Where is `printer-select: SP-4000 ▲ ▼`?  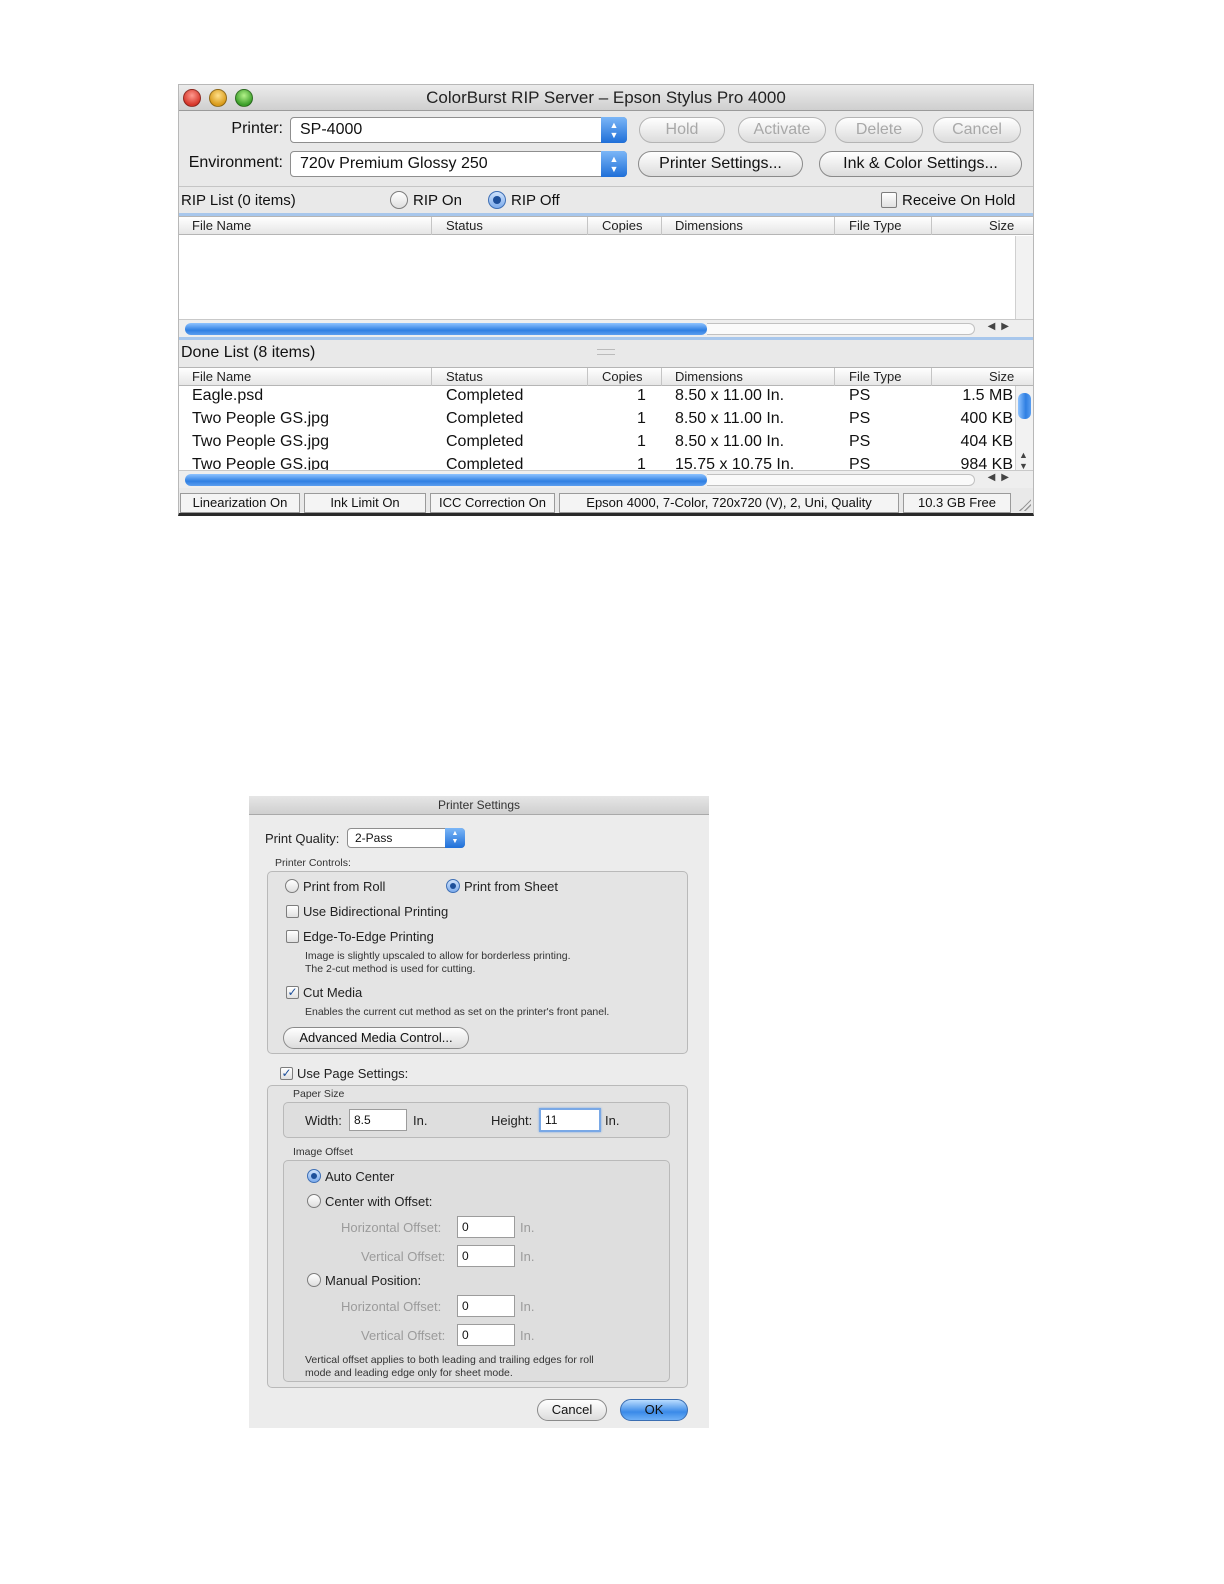 printer-select: SP-4000 ▲ ▼ is located at coordinates (458, 130).